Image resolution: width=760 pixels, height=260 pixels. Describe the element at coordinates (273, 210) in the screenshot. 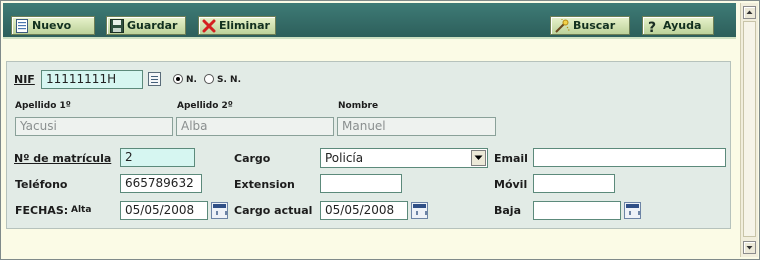

I see `cargo-actual-label: Cargo actual` at that location.